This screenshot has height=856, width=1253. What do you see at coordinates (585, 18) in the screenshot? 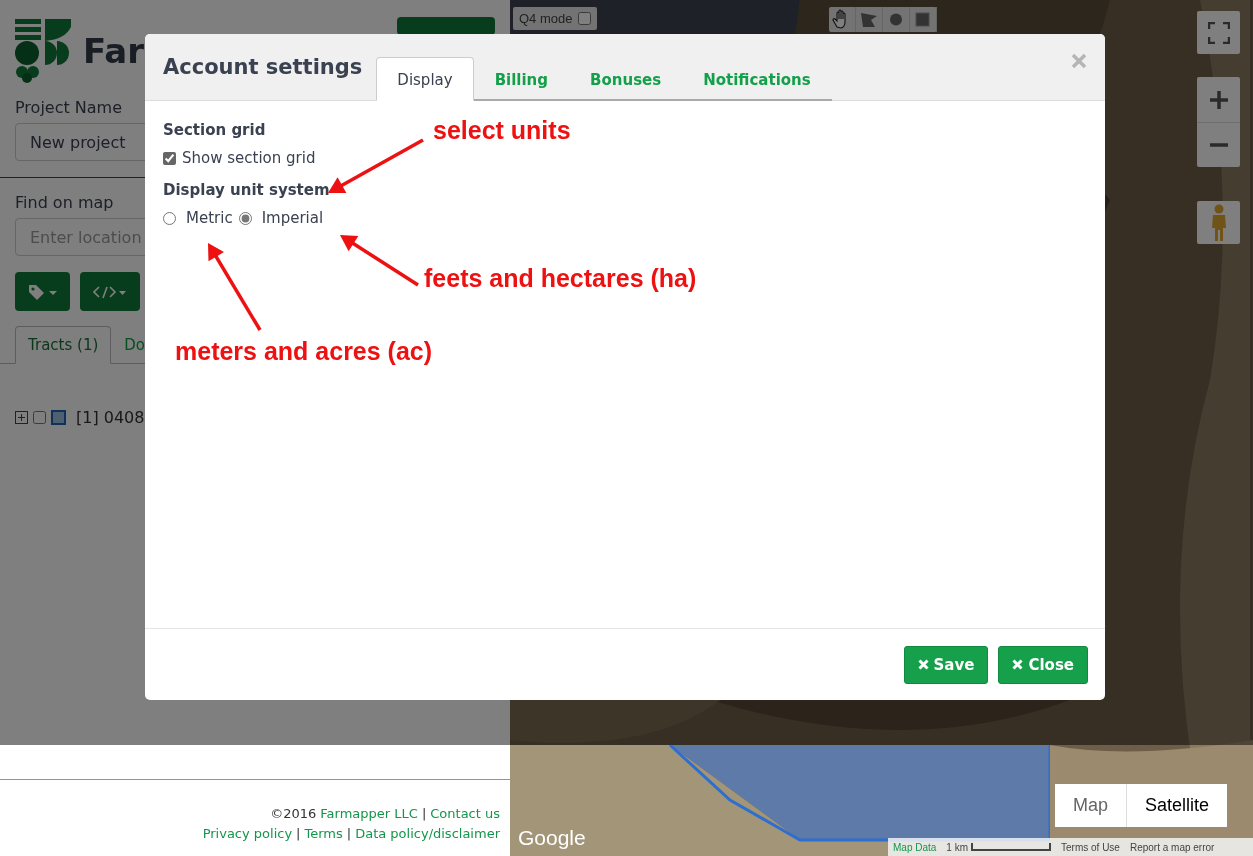
I see `q4-mode-checkbox` at bounding box center [585, 18].